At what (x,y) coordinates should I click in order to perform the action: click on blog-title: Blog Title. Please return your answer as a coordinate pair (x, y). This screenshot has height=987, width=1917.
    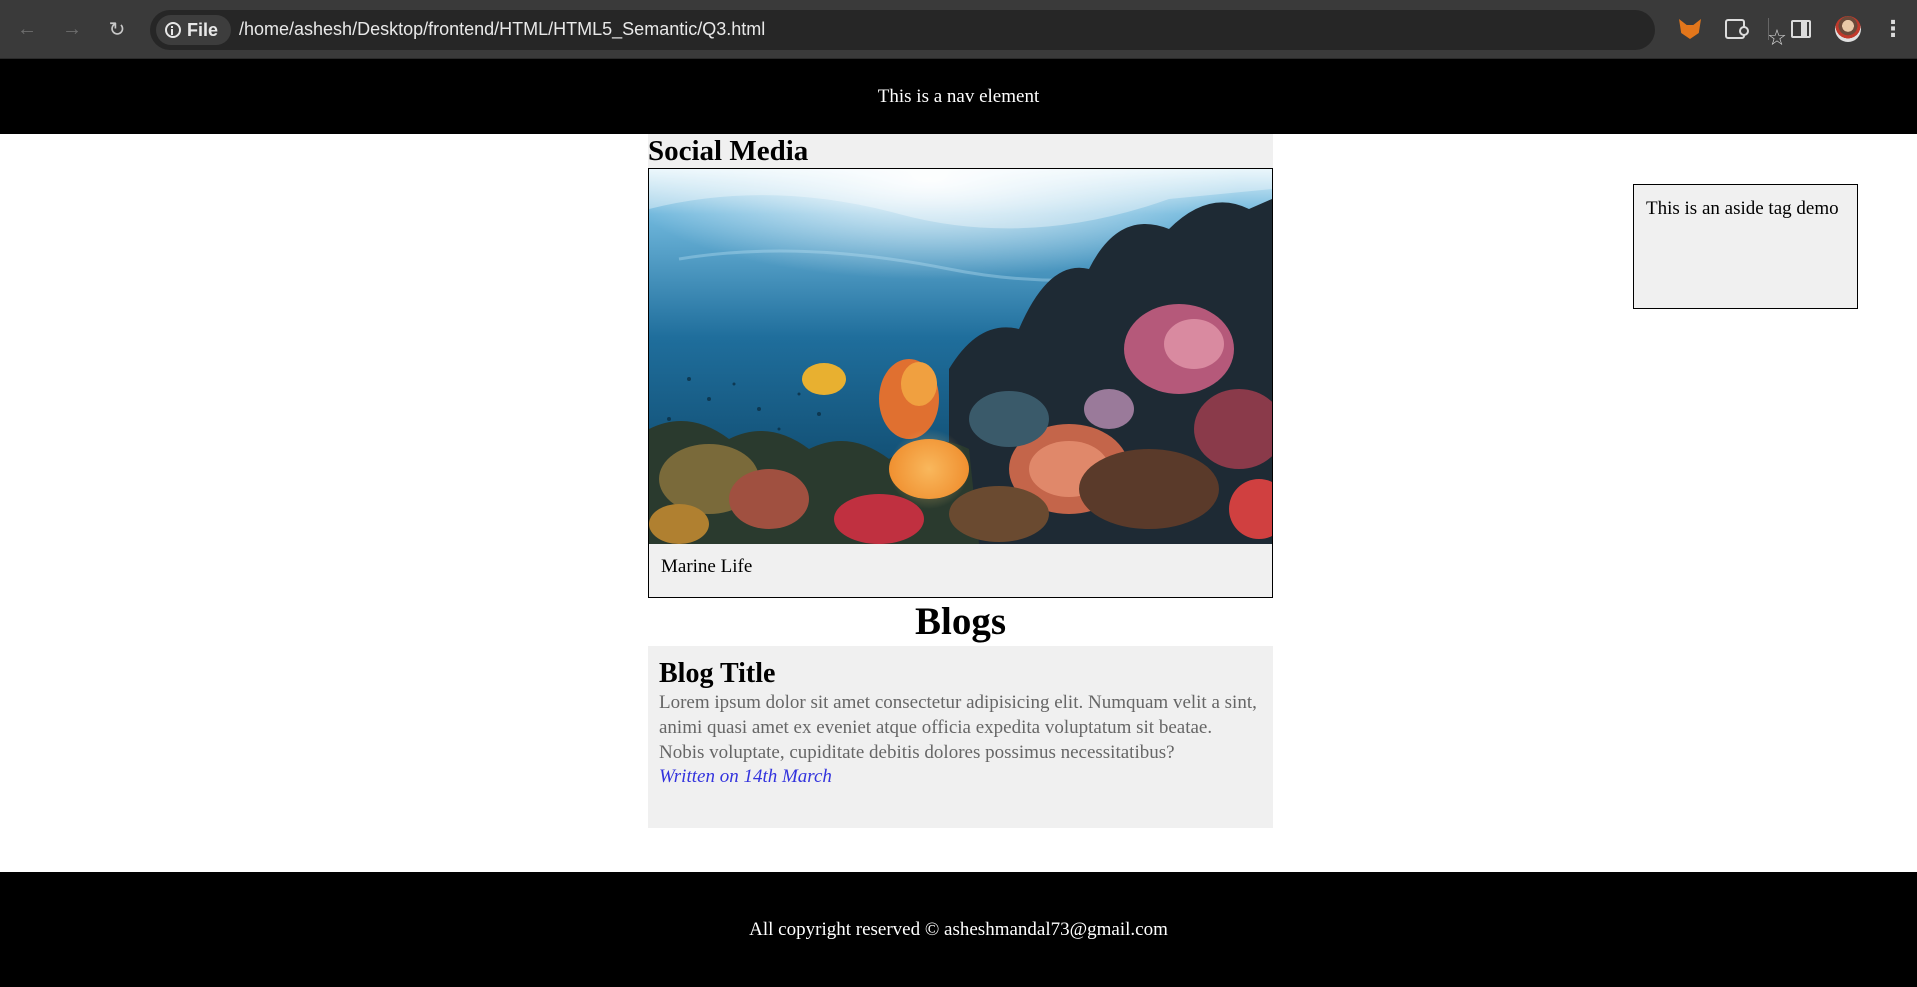
    Looking at the image, I should click on (717, 673).